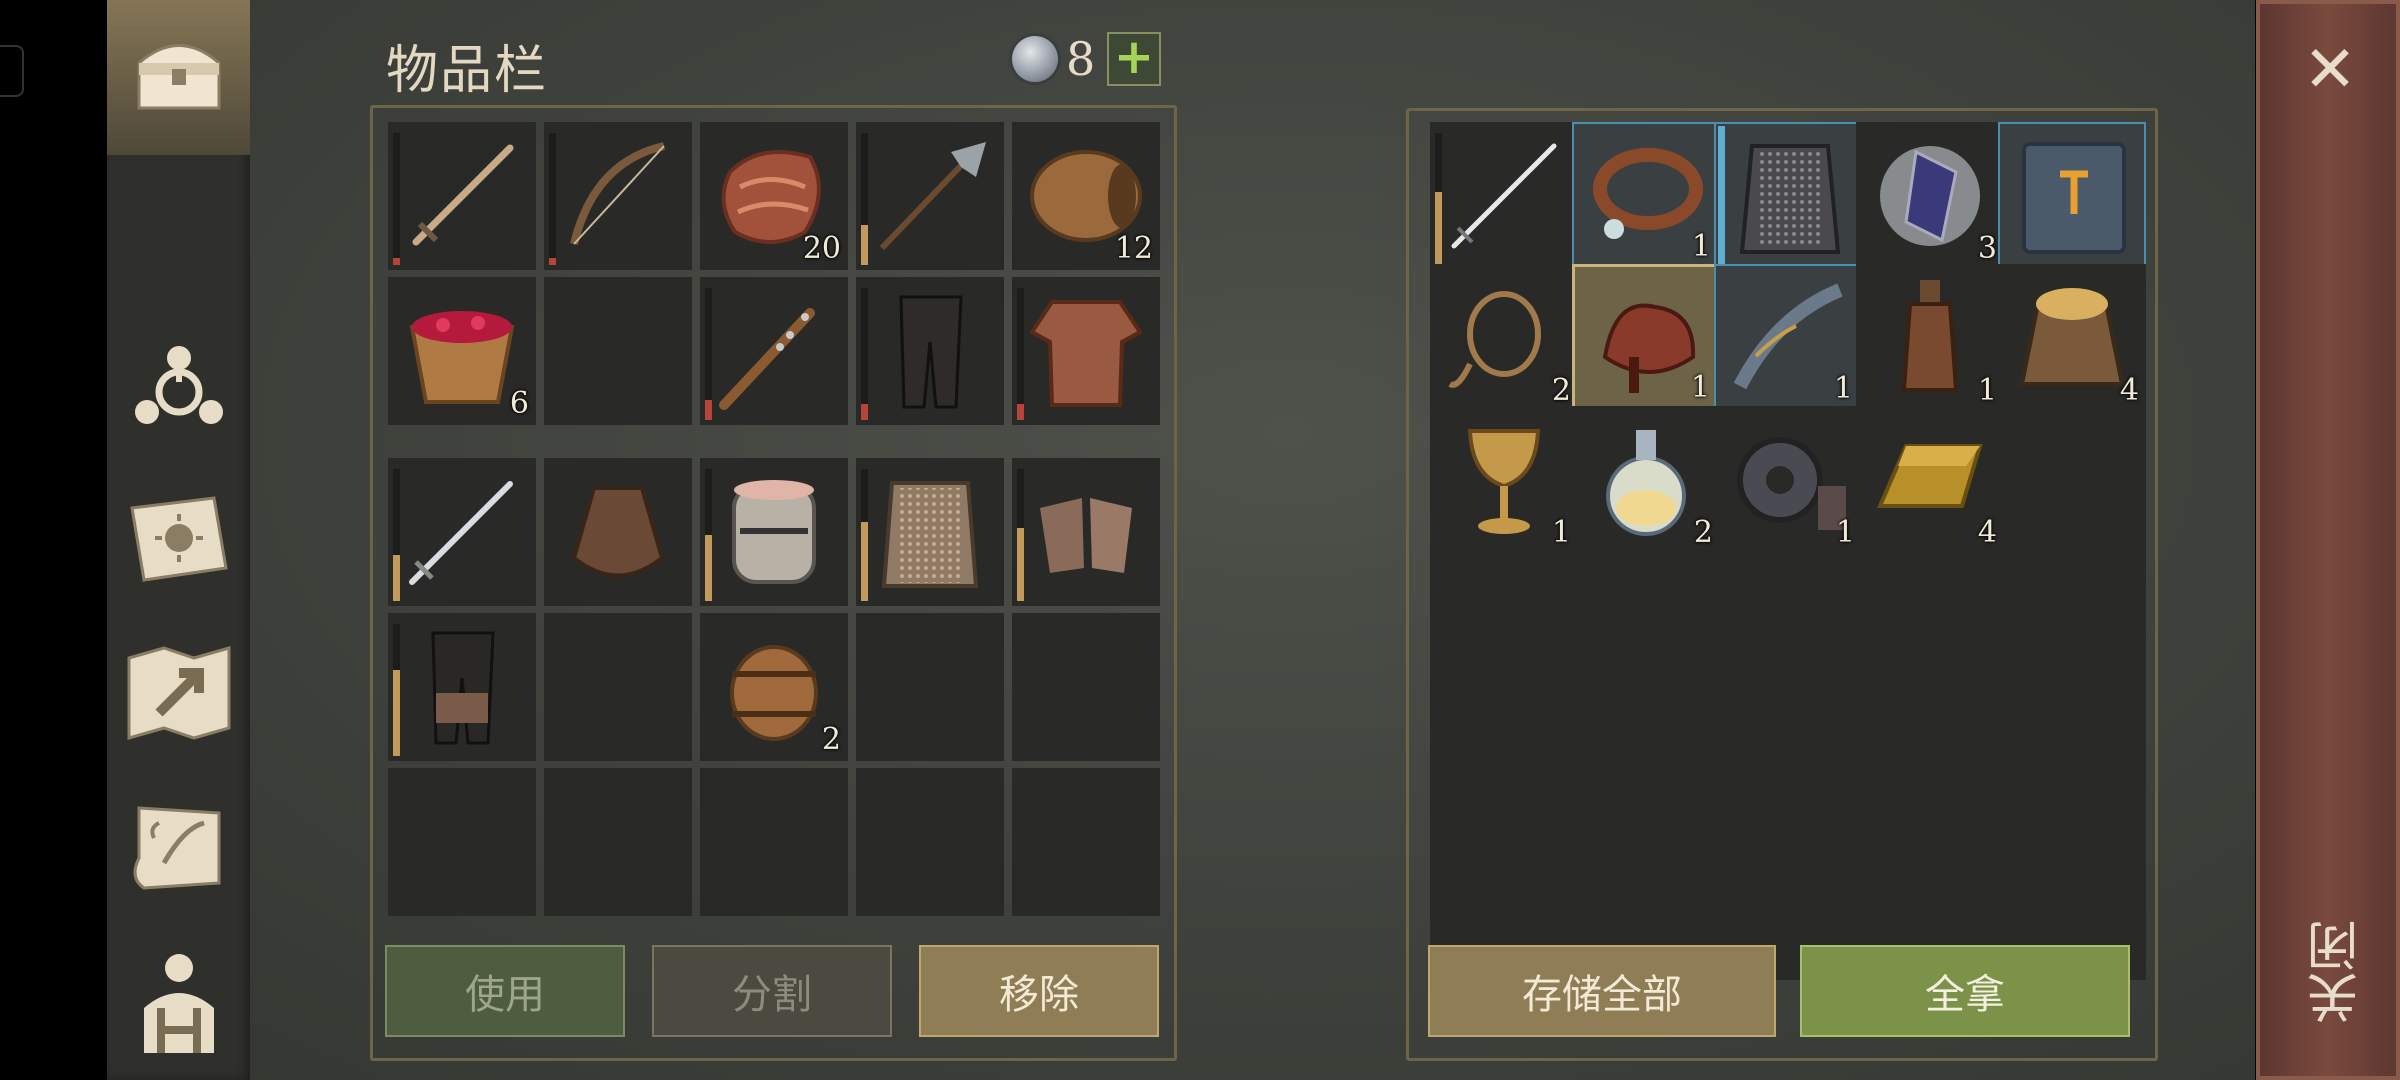 Image resolution: width=2400 pixels, height=1080 pixels. Describe the element at coordinates (178, 72) in the screenshot. I see `chest-icon` at that location.